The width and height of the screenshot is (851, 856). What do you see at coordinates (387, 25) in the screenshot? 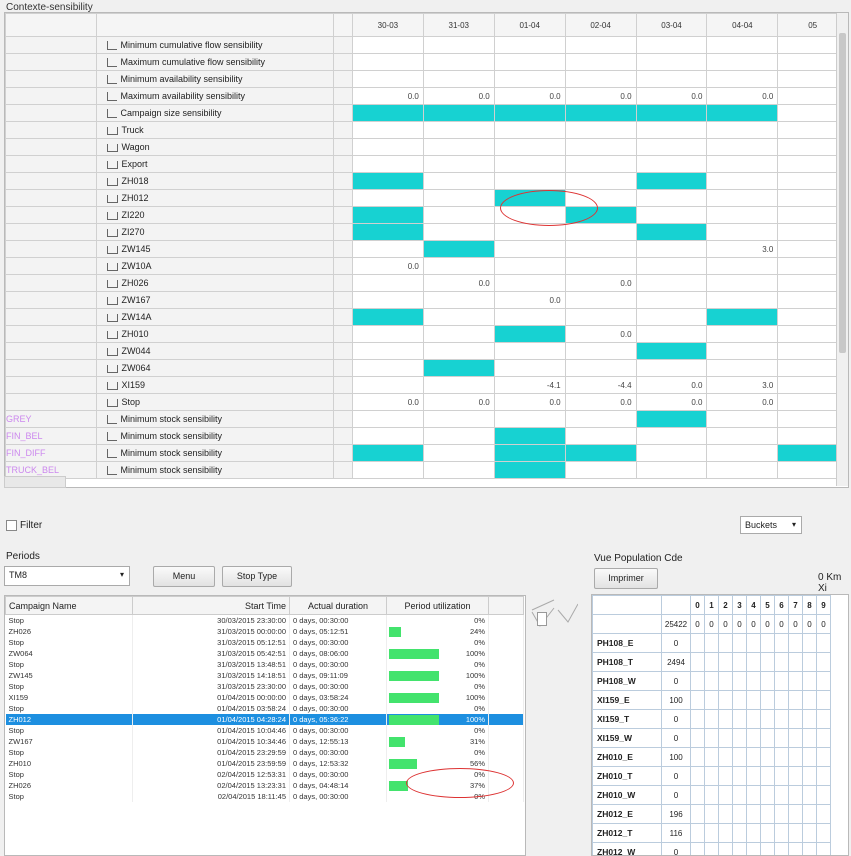
I see `date-column-header: 30-03` at bounding box center [387, 25].